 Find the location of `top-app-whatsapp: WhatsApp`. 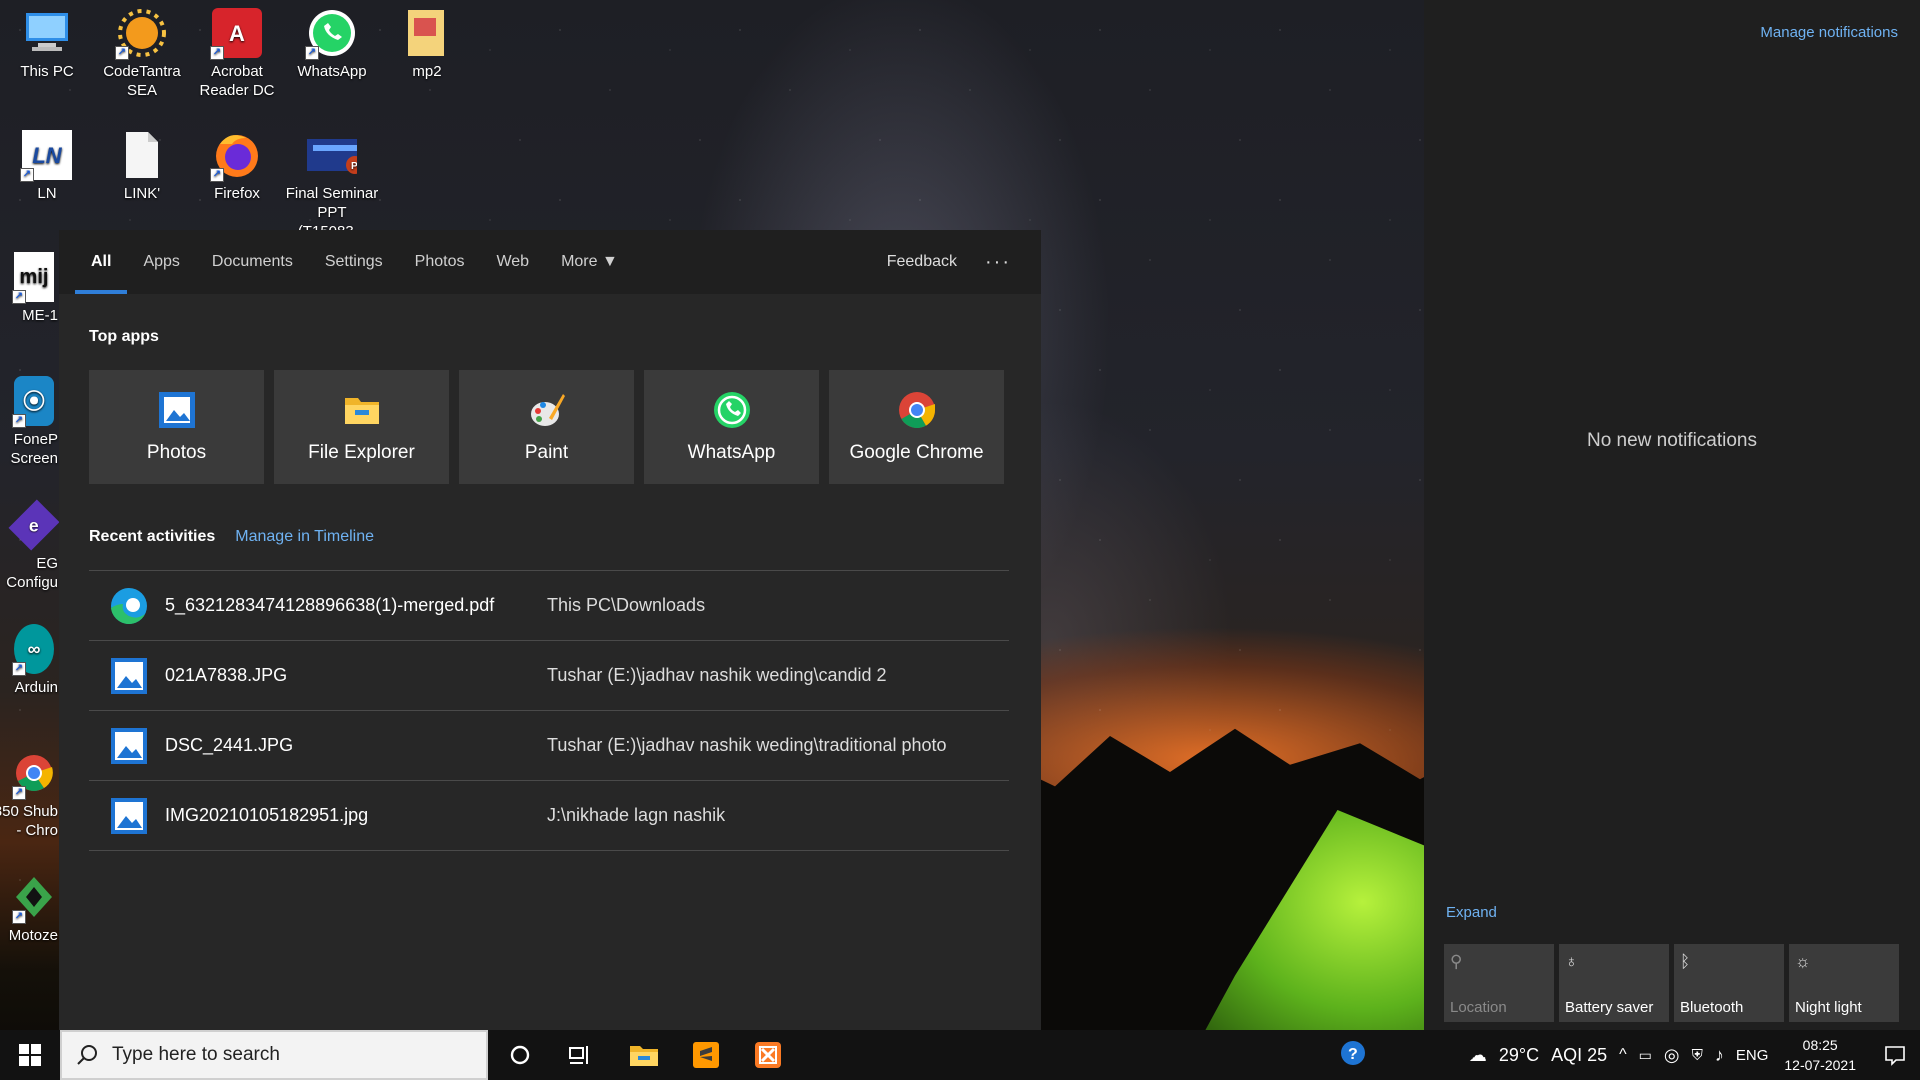

top-app-whatsapp: WhatsApp is located at coordinates (731, 427).